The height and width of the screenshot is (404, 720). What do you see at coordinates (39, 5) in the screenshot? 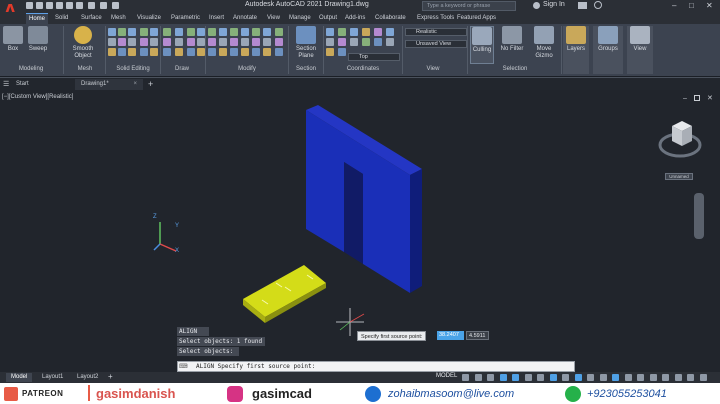
I see `open-icon` at bounding box center [39, 5].